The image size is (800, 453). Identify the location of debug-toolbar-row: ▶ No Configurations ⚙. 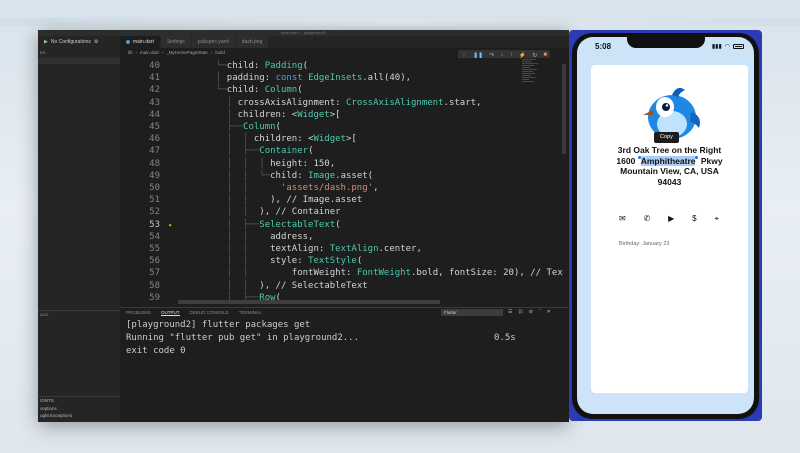
(79, 42).